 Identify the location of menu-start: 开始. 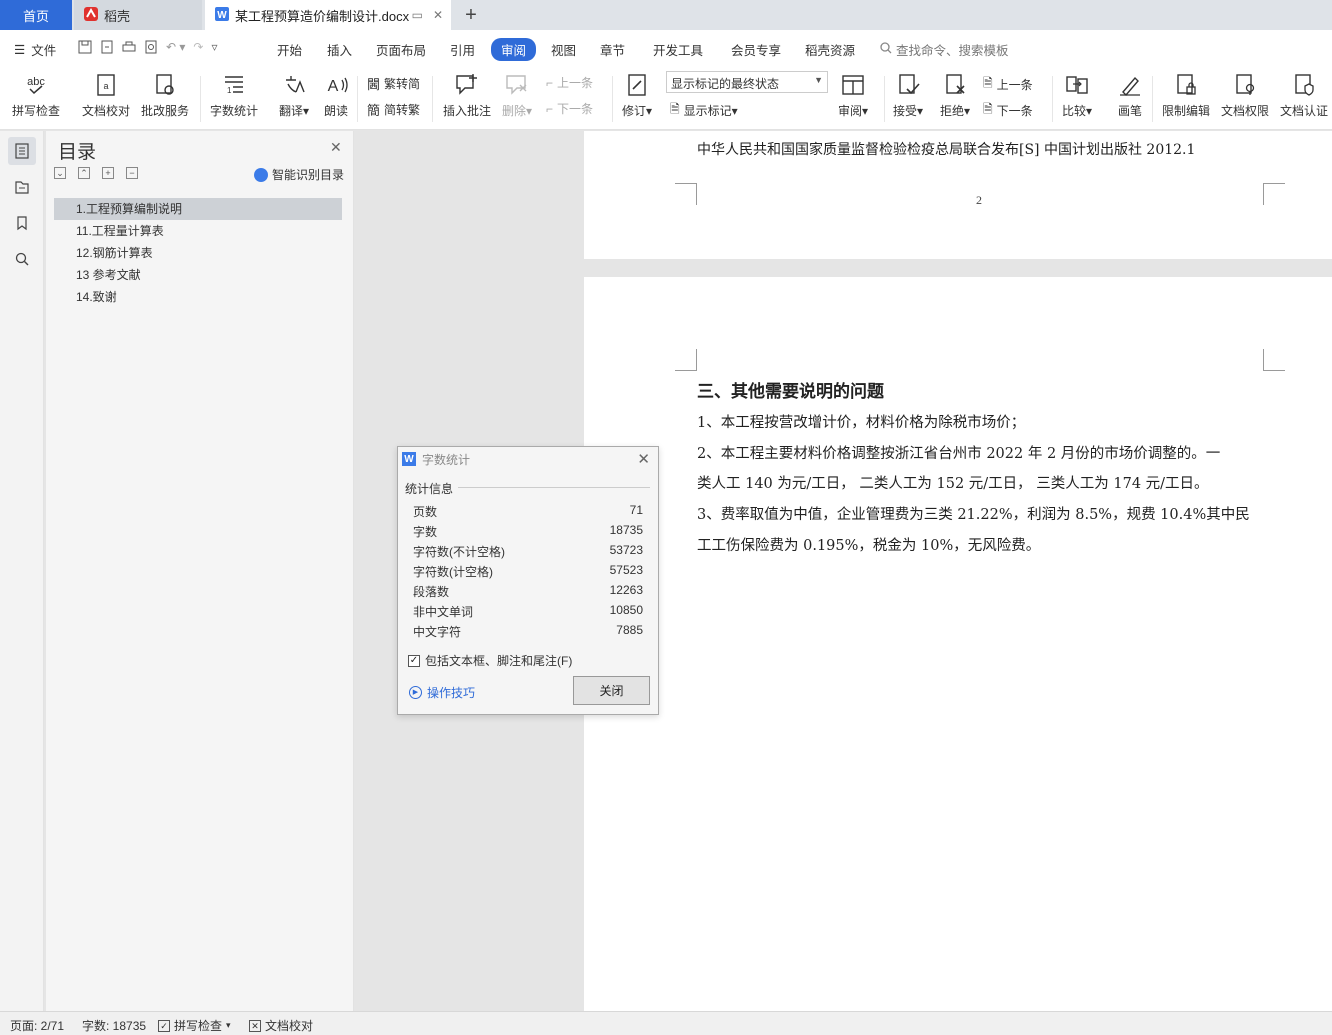
(289, 49).